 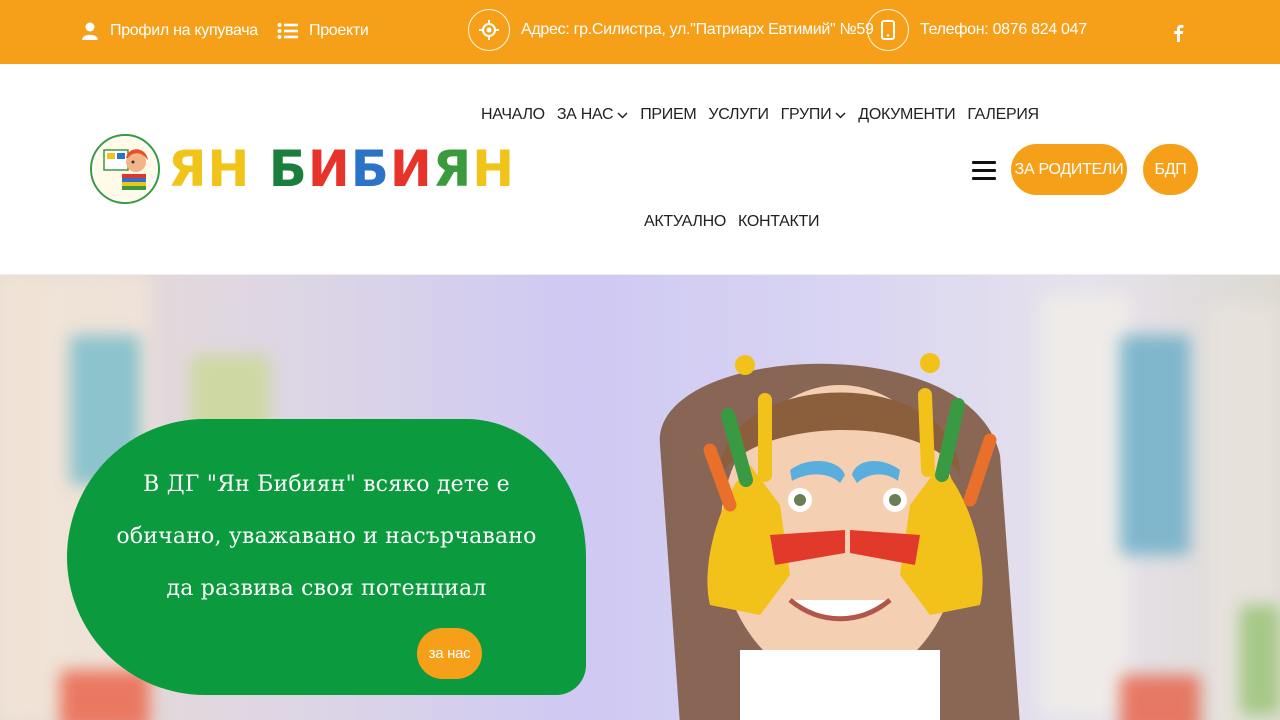 I want to click on nav-item-label: ГАЛЕРИЯ, so click(x=1003, y=114).